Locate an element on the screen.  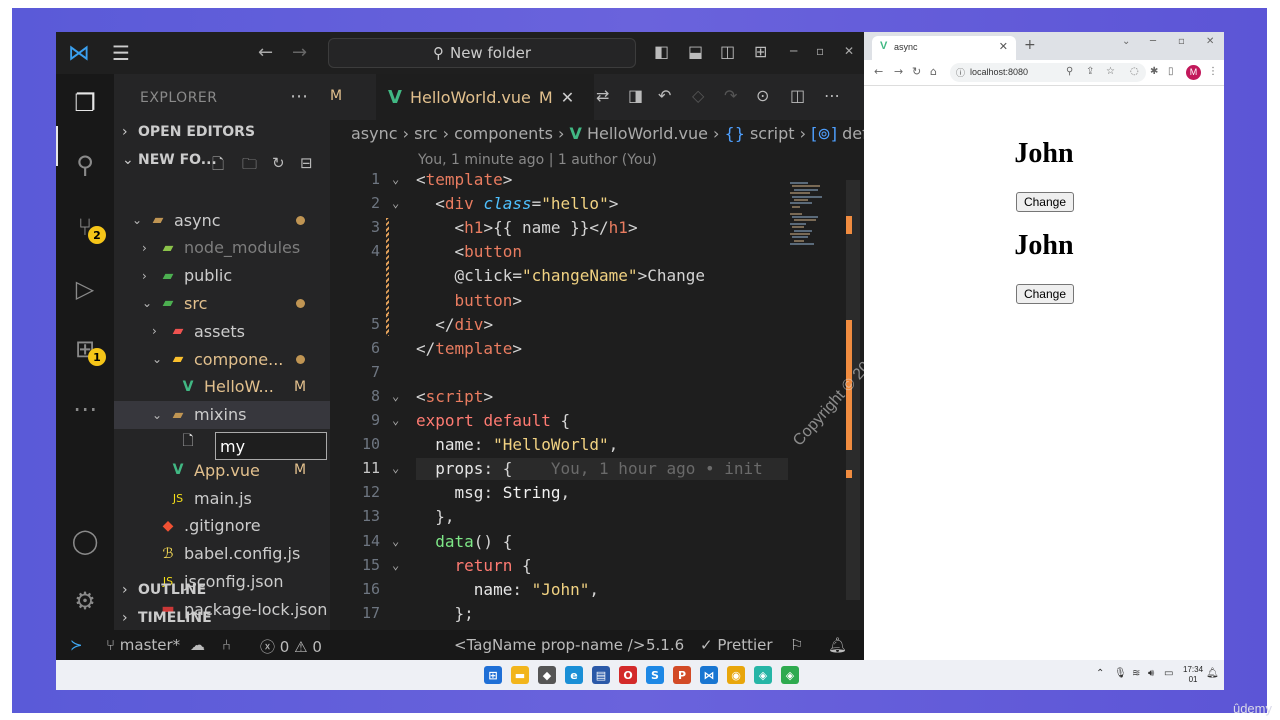
timeline-section: › TIMELINE is located at coordinates (167, 618).